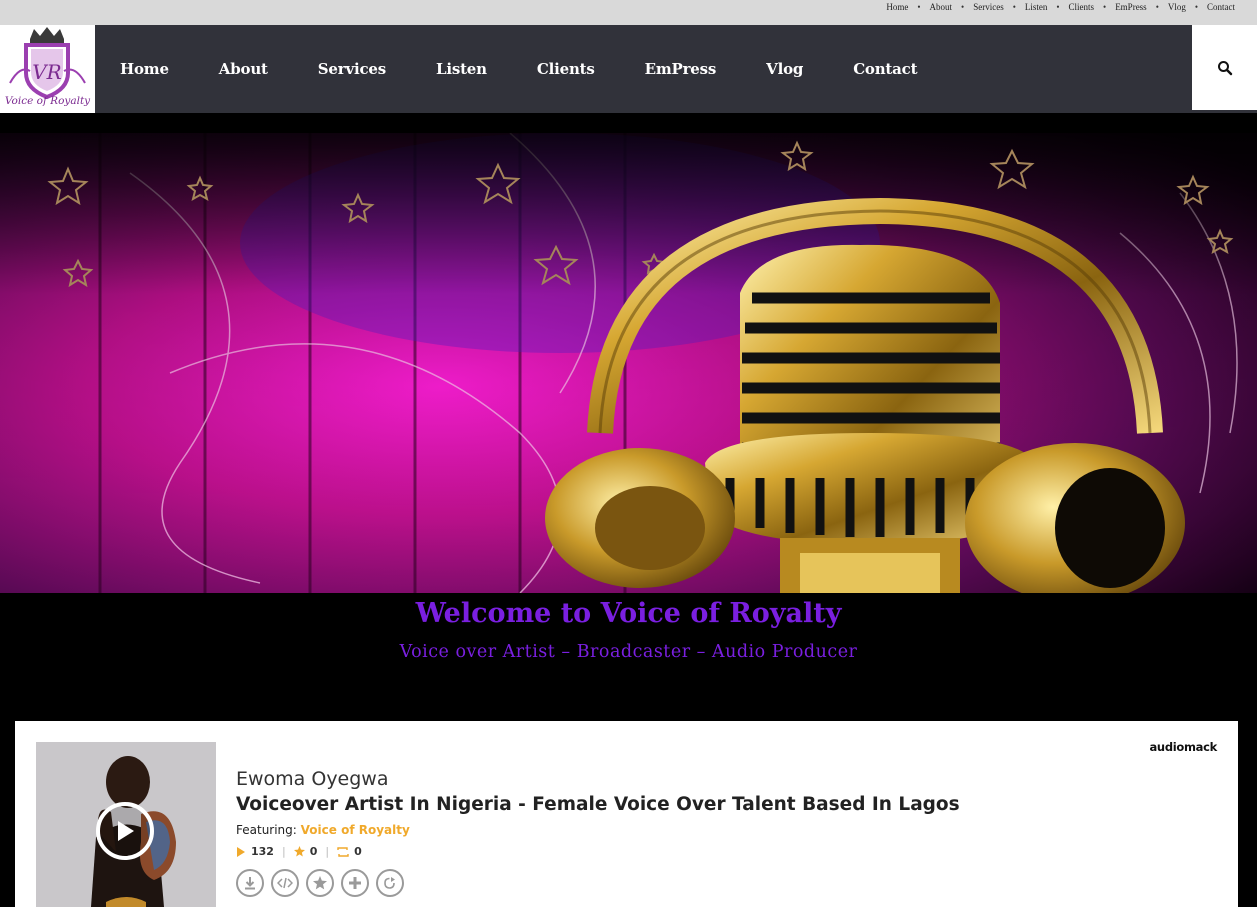  I want to click on welcome-heading: Welcome to Voice of Royalty, so click(628, 613).